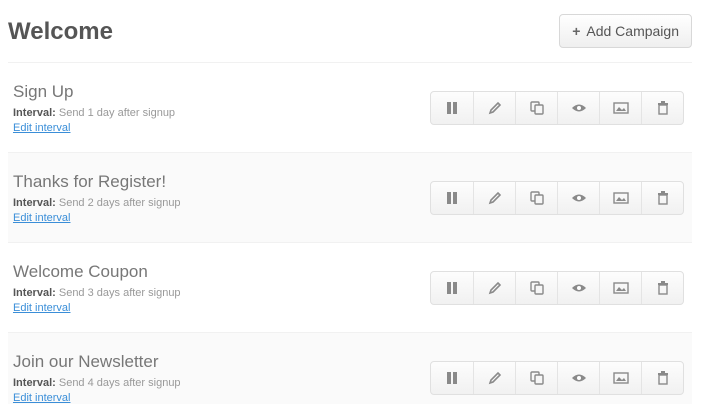 This screenshot has height=404, width=704. I want to click on plus-icon: +, so click(576, 31).